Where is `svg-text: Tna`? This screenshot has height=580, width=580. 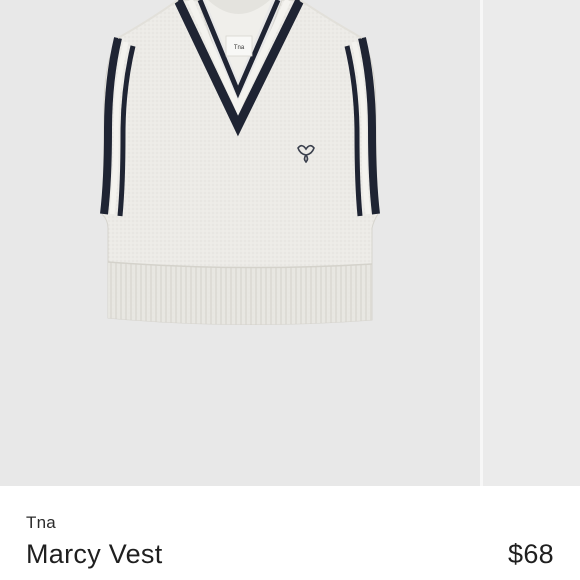
svg-text: Tna is located at coordinates (239, 48).